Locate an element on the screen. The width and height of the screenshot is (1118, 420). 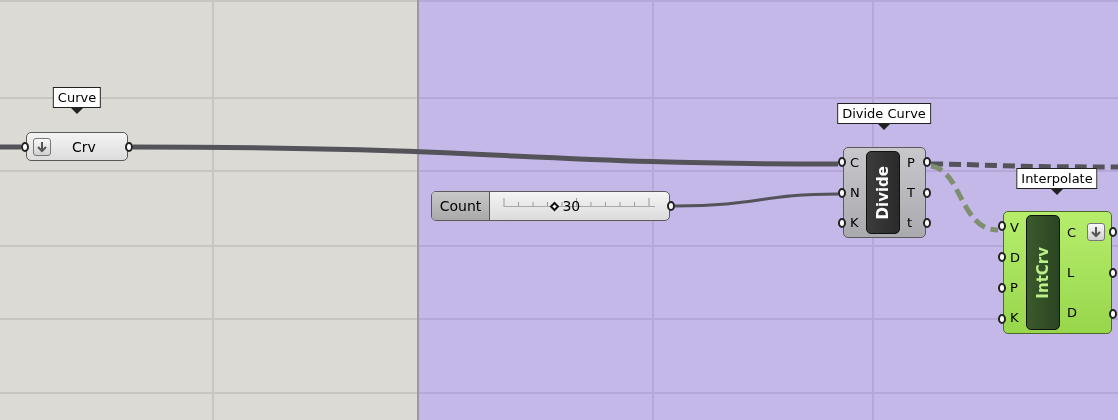
tooltip: Divide Curve is located at coordinates (884, 113).